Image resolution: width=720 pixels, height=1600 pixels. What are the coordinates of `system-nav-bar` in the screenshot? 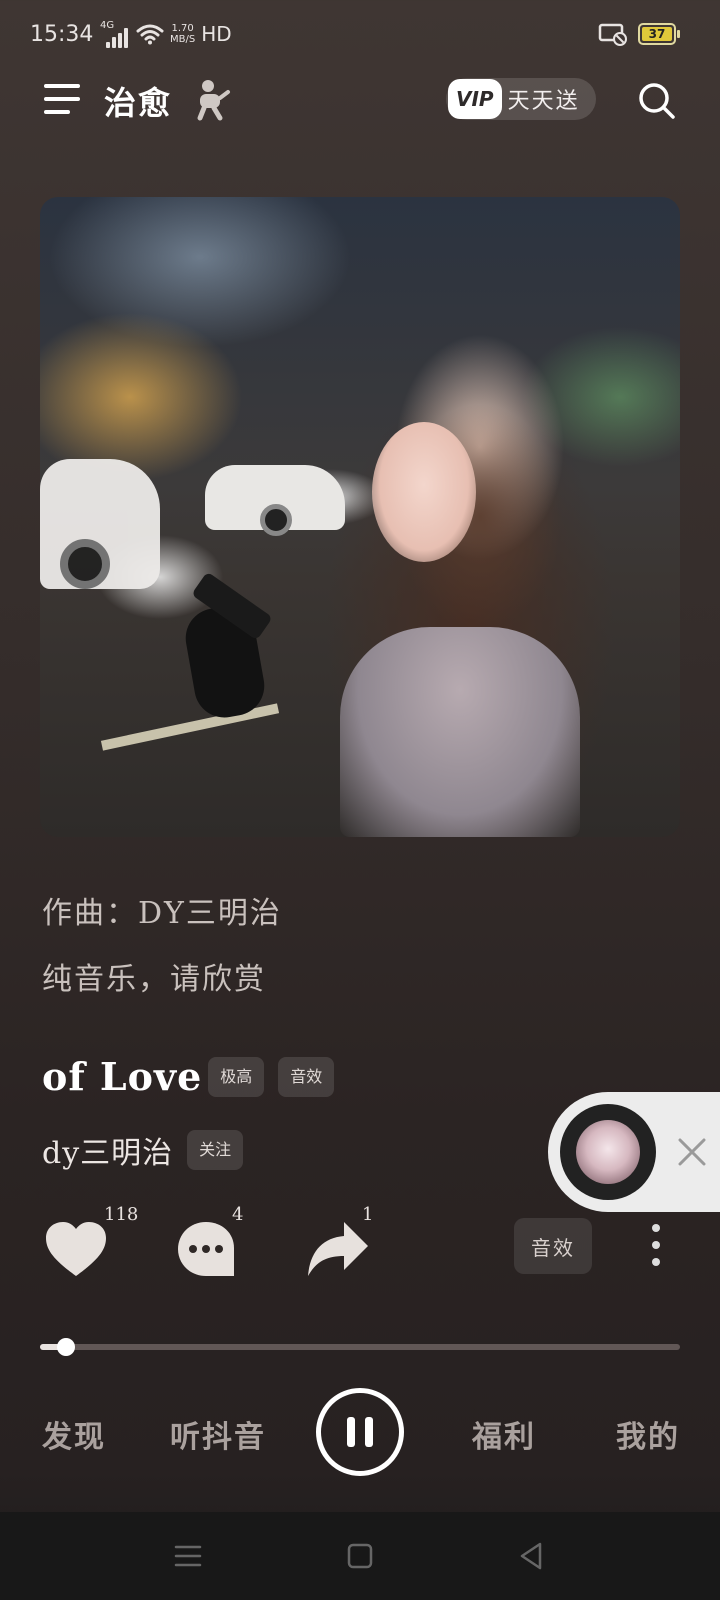 It's located at (360, 1556).